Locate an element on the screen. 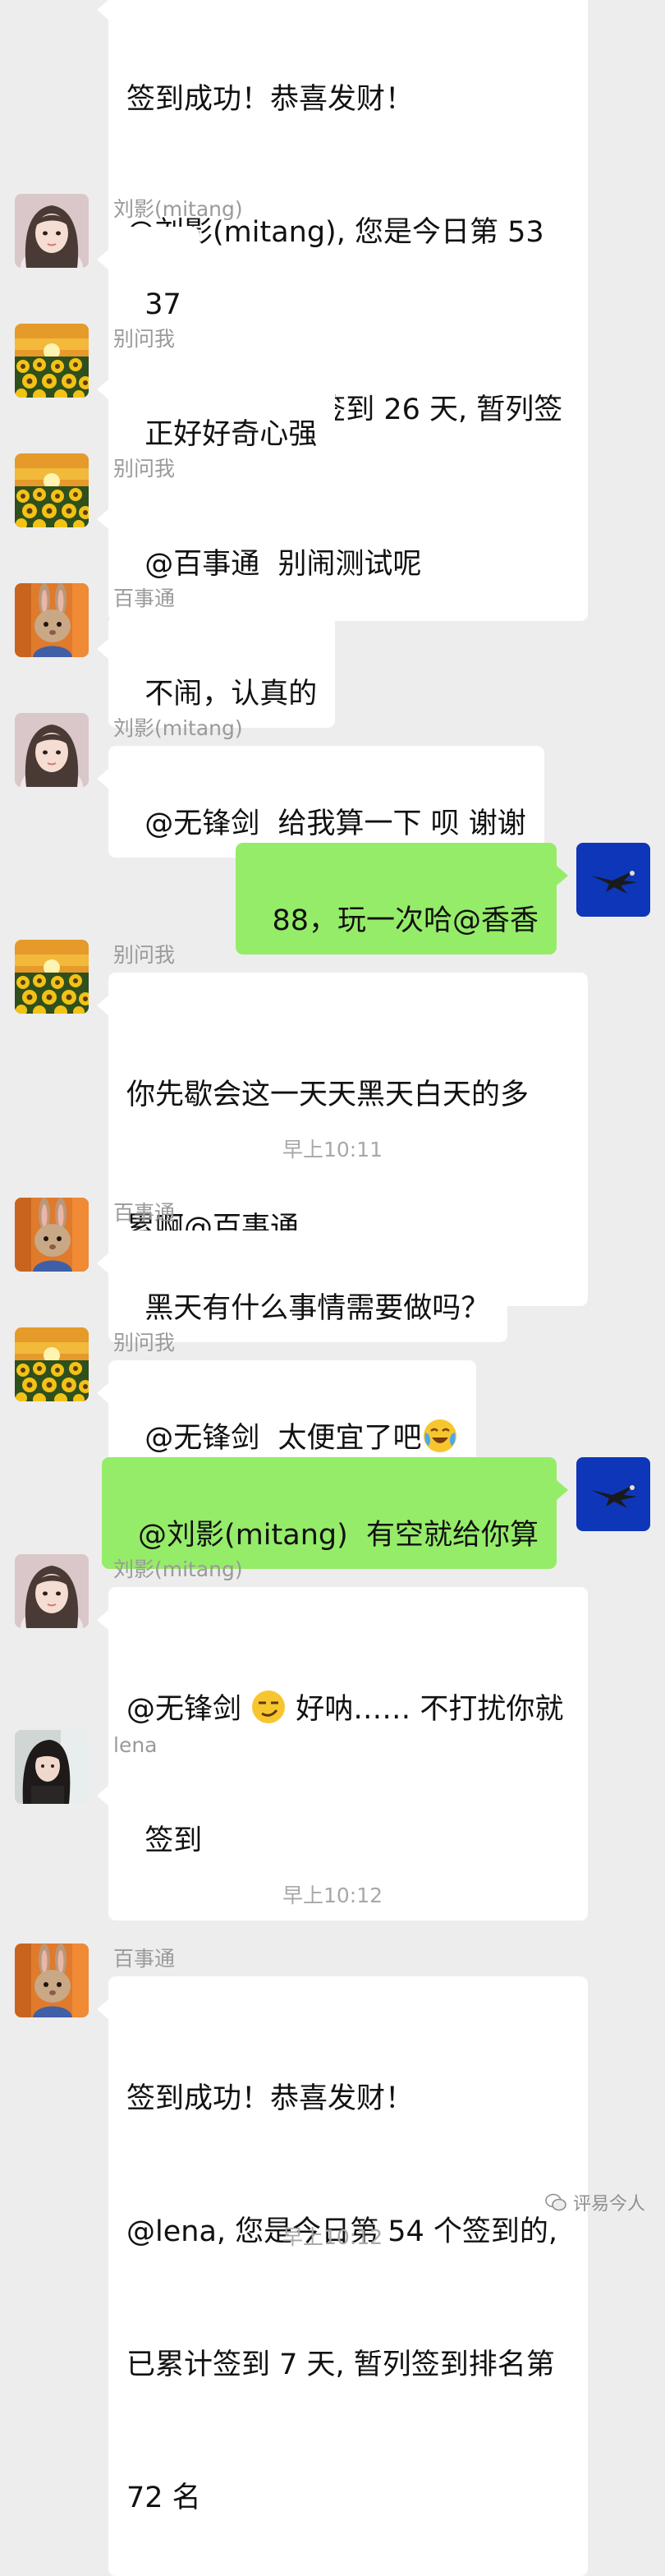 Image resolution: width=665 pixels, height=2576 pixels. watermark: 评易今人 is located at coordinates (595, 2202).